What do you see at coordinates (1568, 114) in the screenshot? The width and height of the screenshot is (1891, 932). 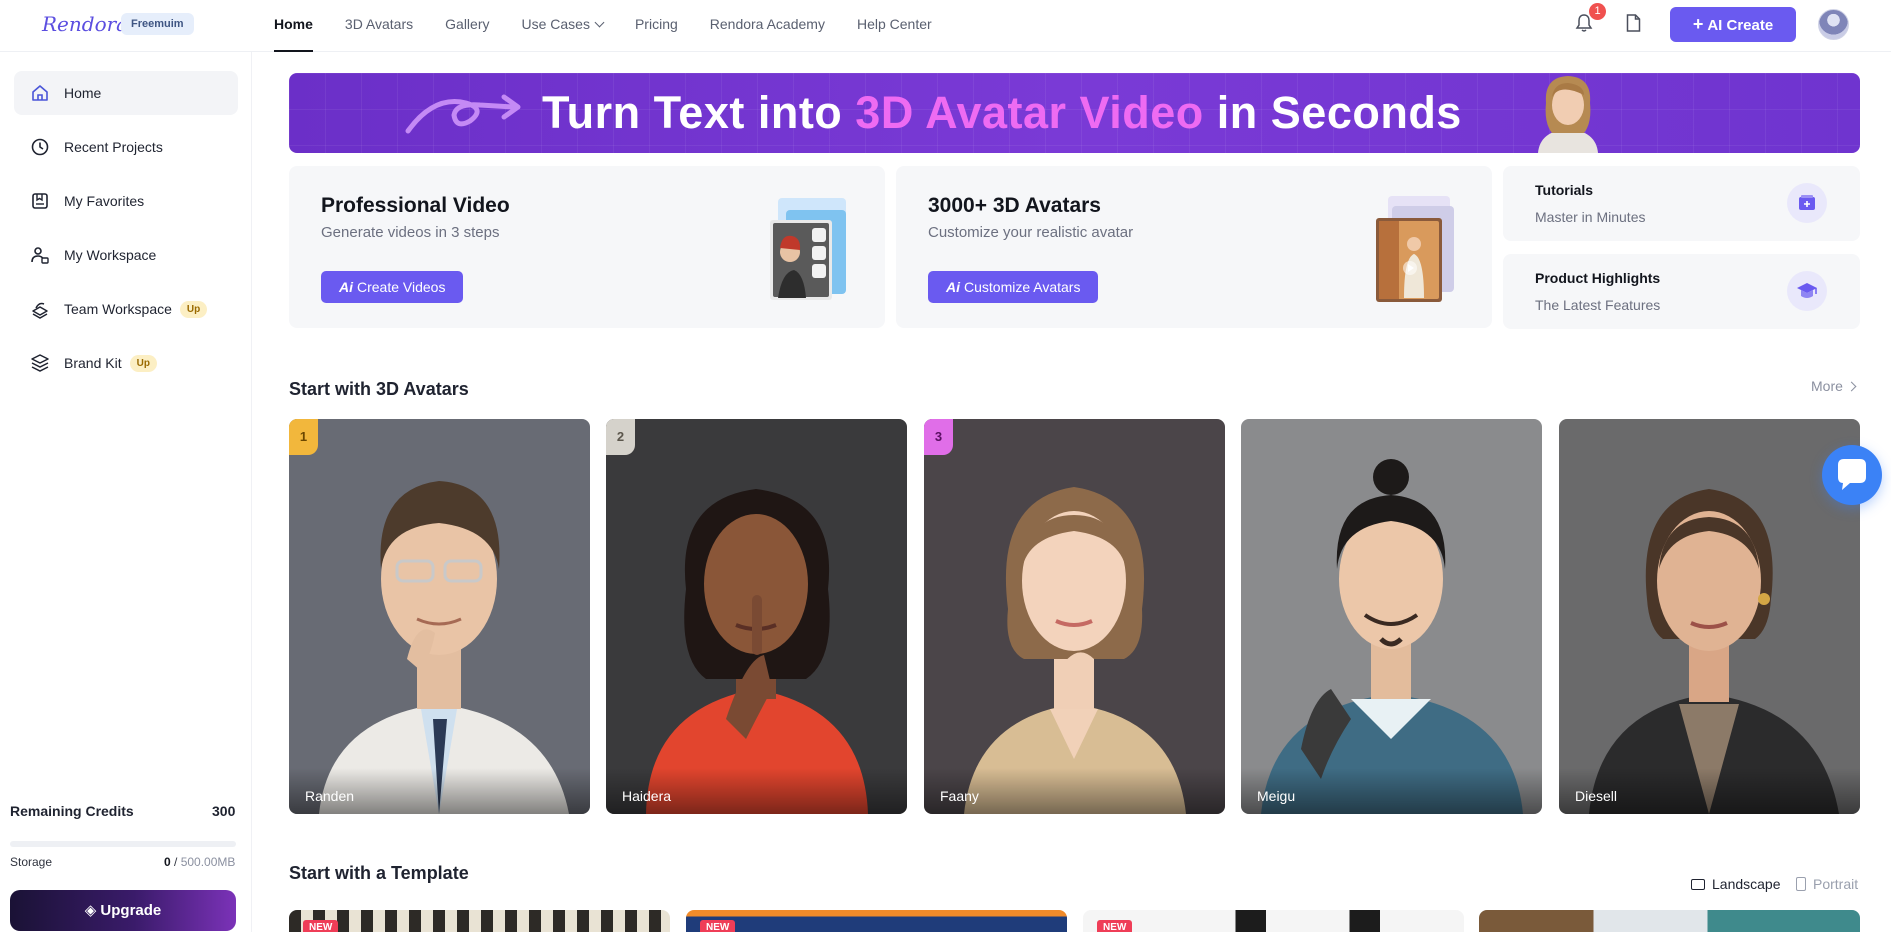 I see `banner-avatar-image` at bounding box center [1568, 114].